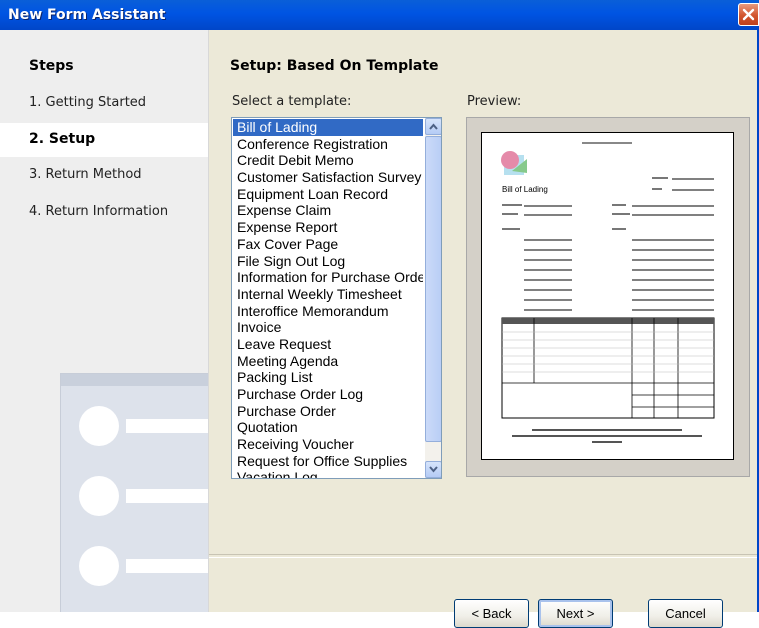 The height and width of the screenshot is (628, 759). I want to click on chevron-up-icon, so click(433, 126).